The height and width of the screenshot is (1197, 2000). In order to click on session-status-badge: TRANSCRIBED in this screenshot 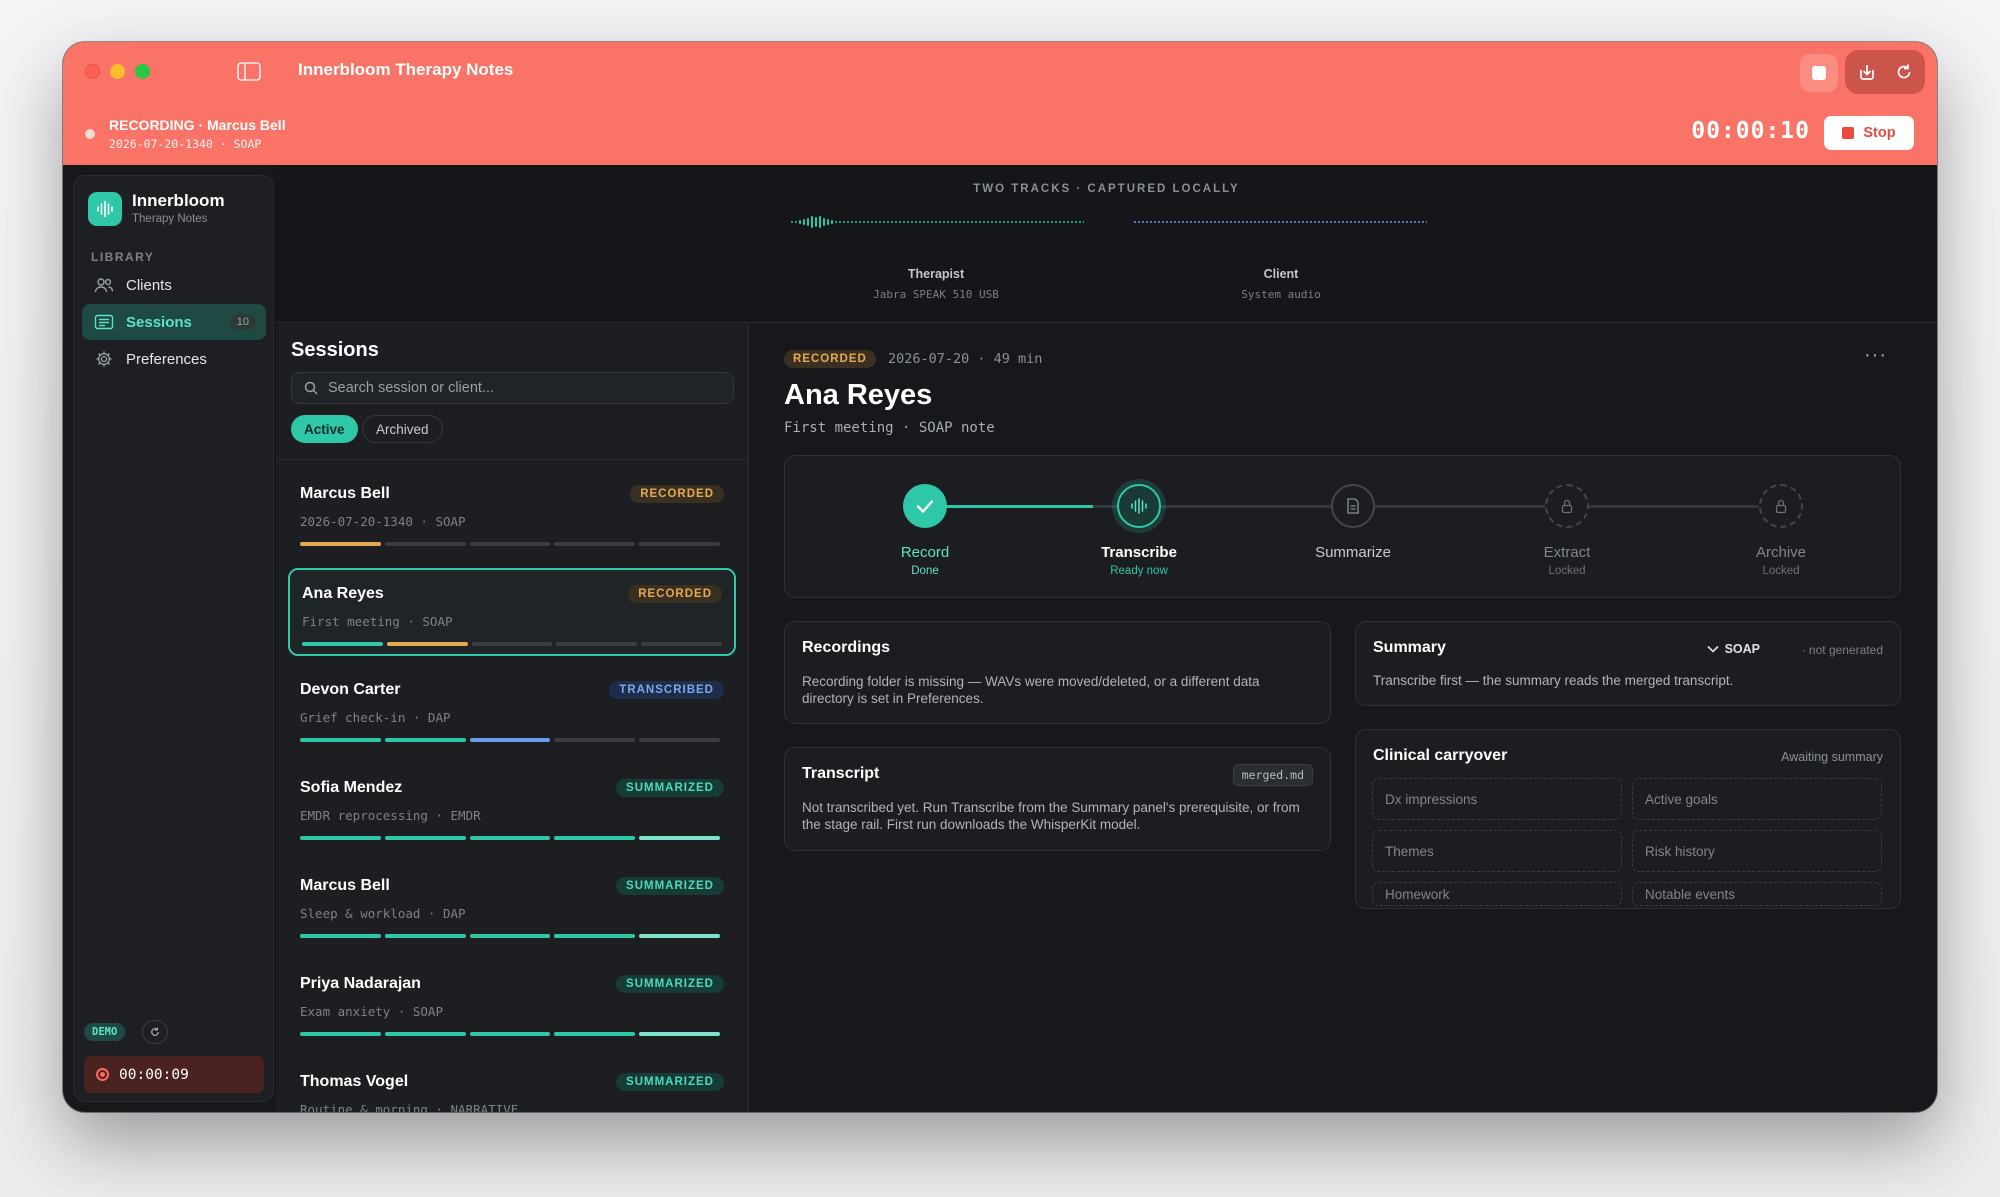, I will do `click(666, 690)`.